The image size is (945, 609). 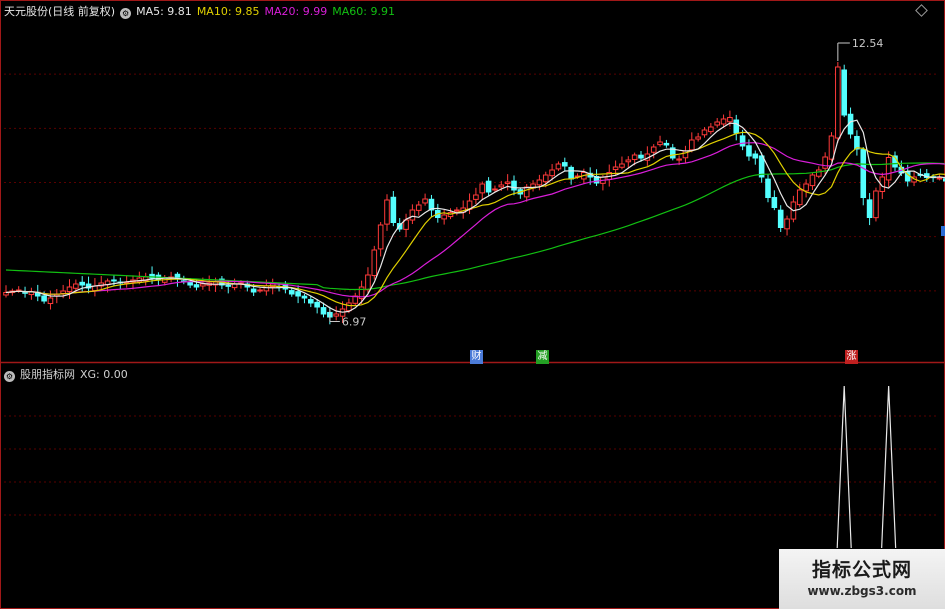 I want to click on sub-panel-header: ⚙ 股朋指标网 XG: 0.00, so click(x=68, y=375).